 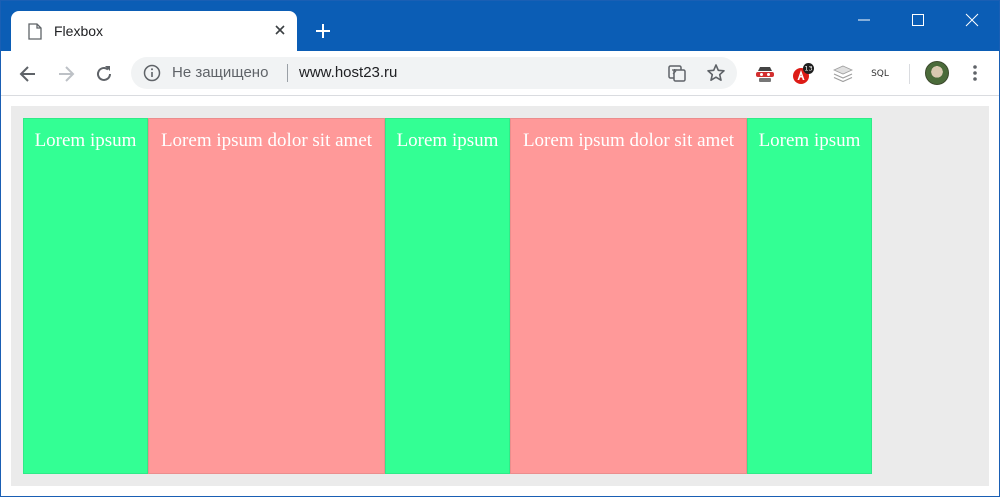 I want to click on sql-extension-icon: SQL, so click(x=880, y=74).